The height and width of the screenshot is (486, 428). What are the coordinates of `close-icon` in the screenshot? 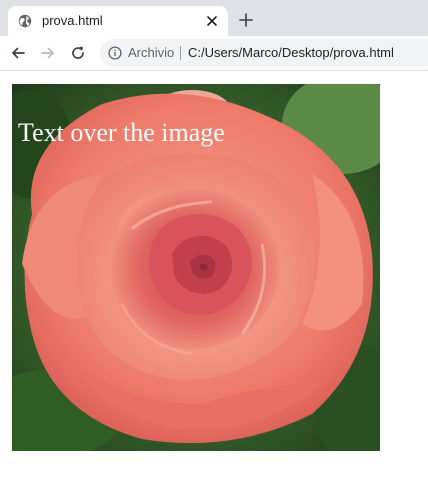 It's located at (212, 21).